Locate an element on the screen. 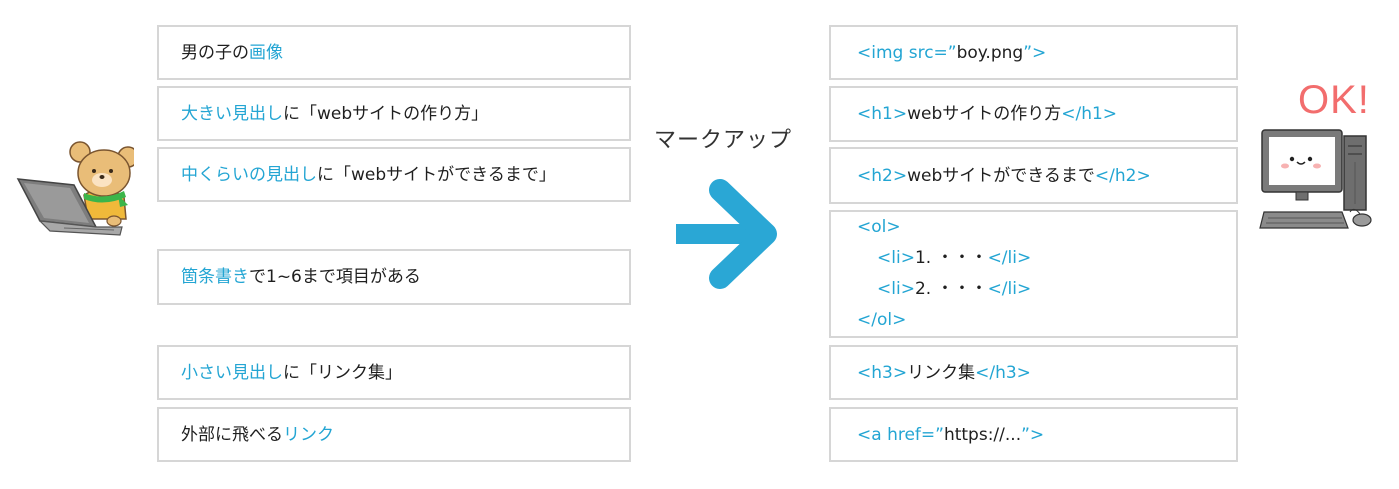  right-arrow-icon is located at coordinates (726, 234).